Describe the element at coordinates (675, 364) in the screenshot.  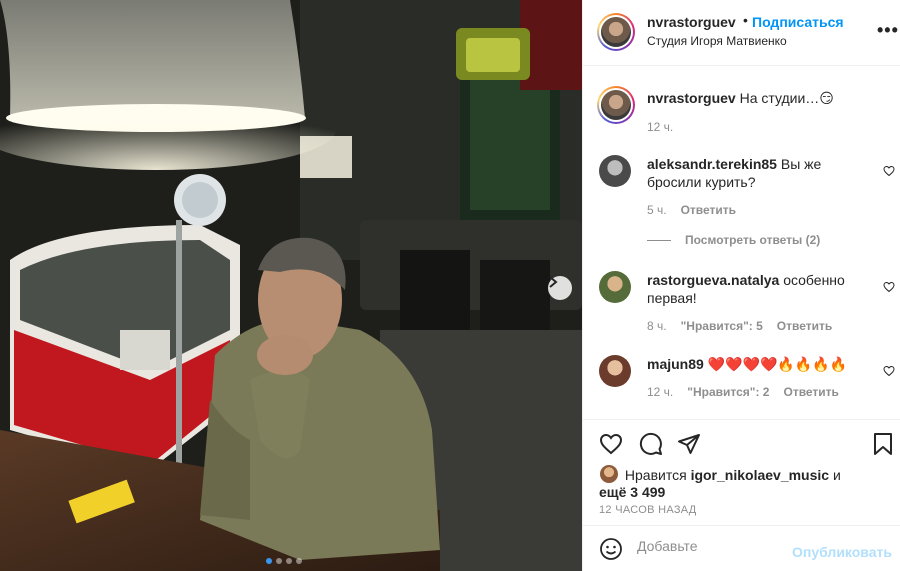
I see `comment-username: majun89` at that location.